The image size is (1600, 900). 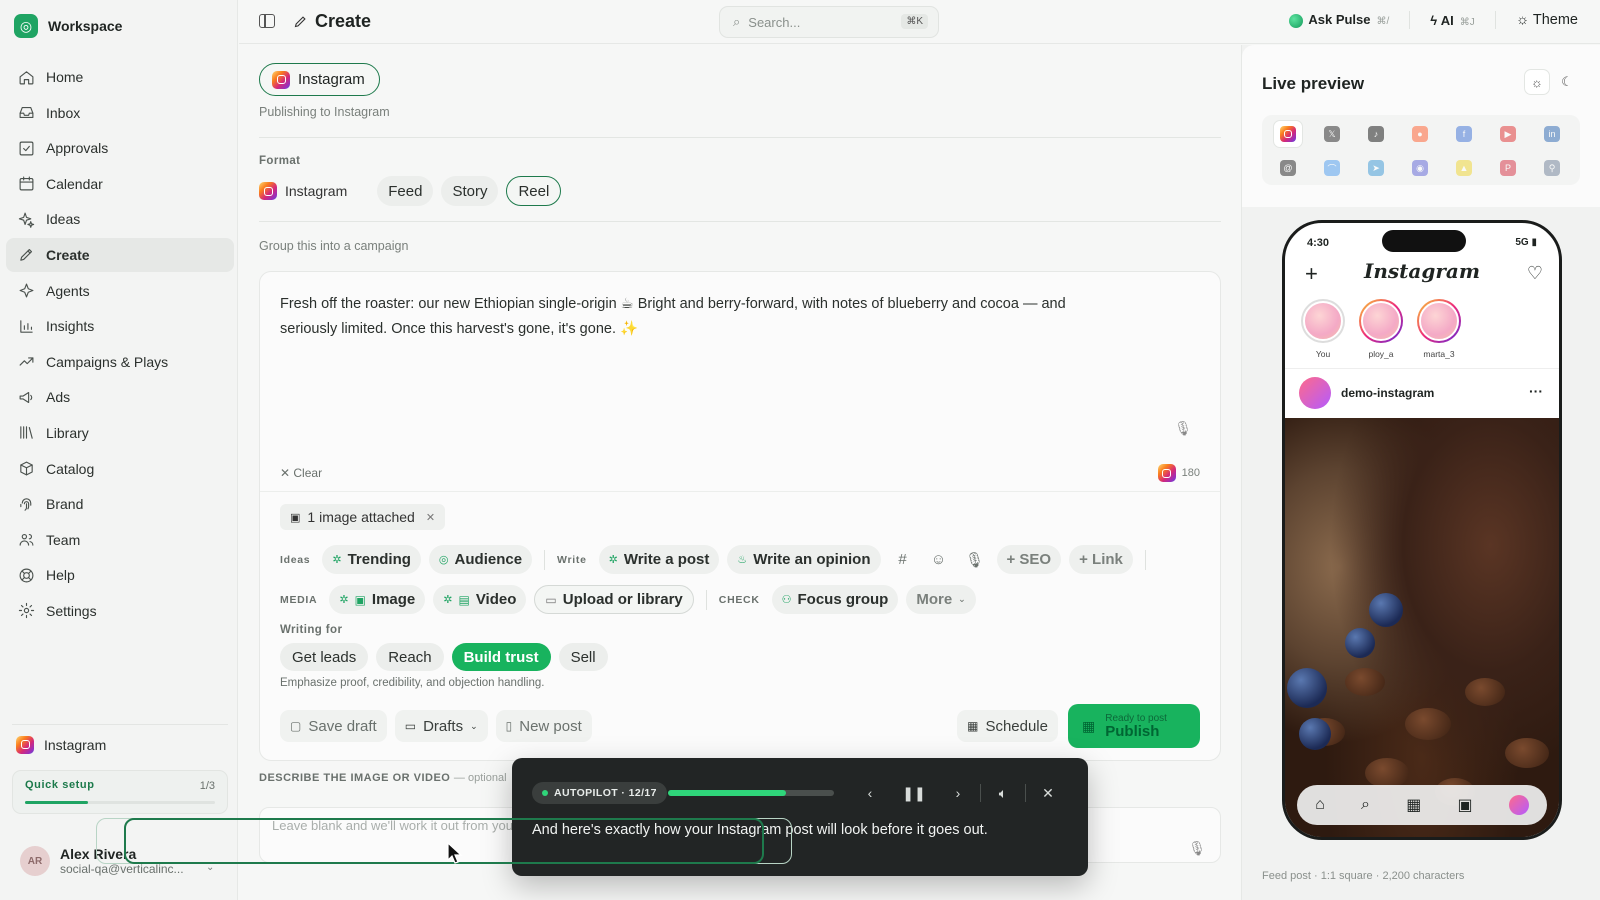 What do you see at coordinates (120, 397) in the screenshot?
I see `sidebar-item-ads: Ads` at bounding box center [120, 397].